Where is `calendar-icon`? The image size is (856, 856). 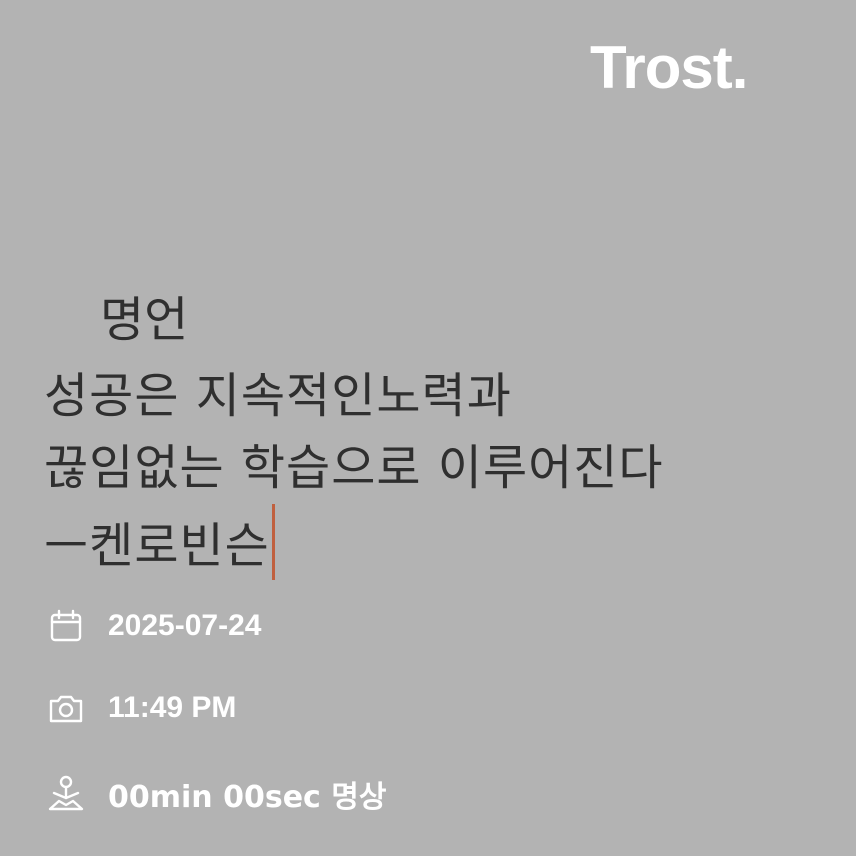 calendar-icon is located at coordinates (66, 626).